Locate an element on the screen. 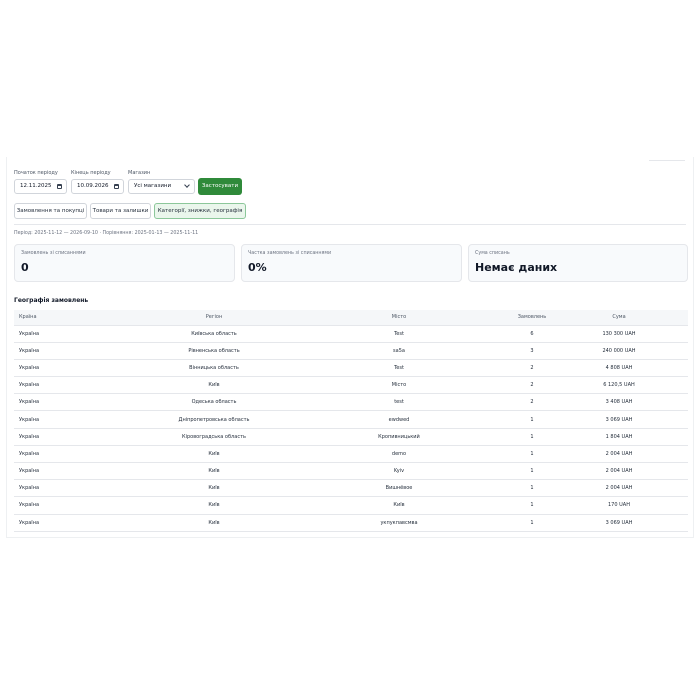 This screenshot has width=700, height=700. card-label: Частка замовлень зі списаннями is located at coordinates (290, 253).